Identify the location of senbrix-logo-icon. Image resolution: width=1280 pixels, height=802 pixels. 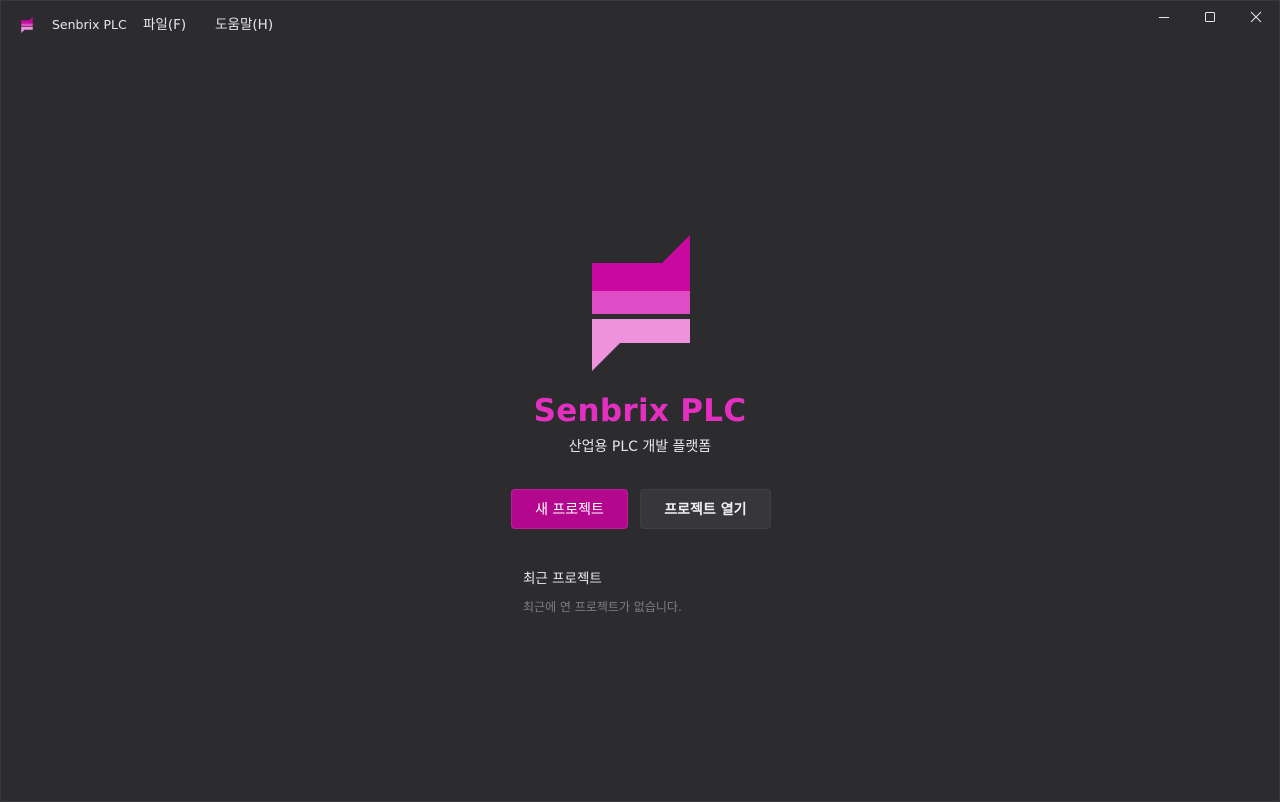
(641, 303).